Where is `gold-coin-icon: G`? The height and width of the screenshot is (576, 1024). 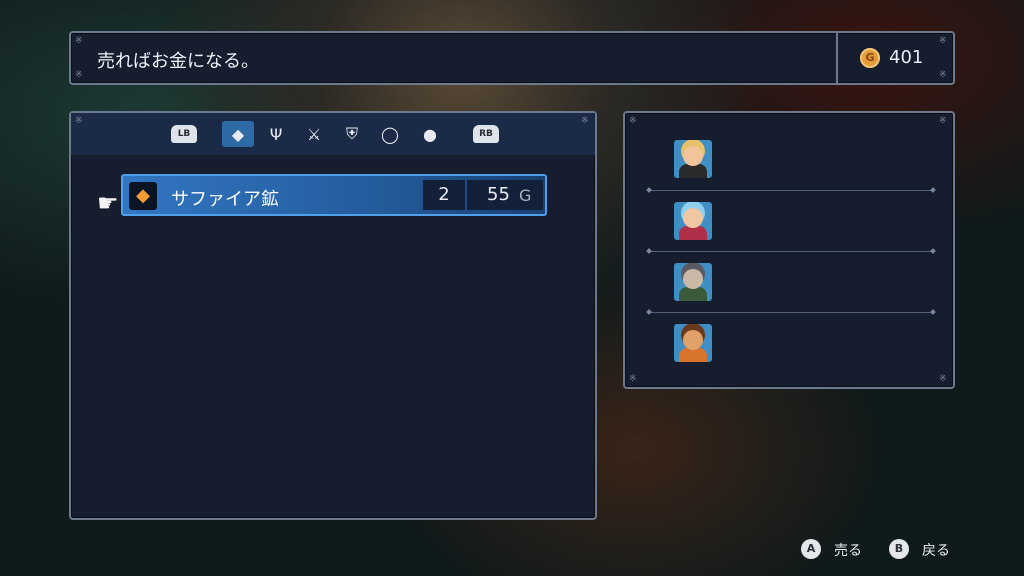
gold-coin-icon: G is located at coordinates (870, 58).